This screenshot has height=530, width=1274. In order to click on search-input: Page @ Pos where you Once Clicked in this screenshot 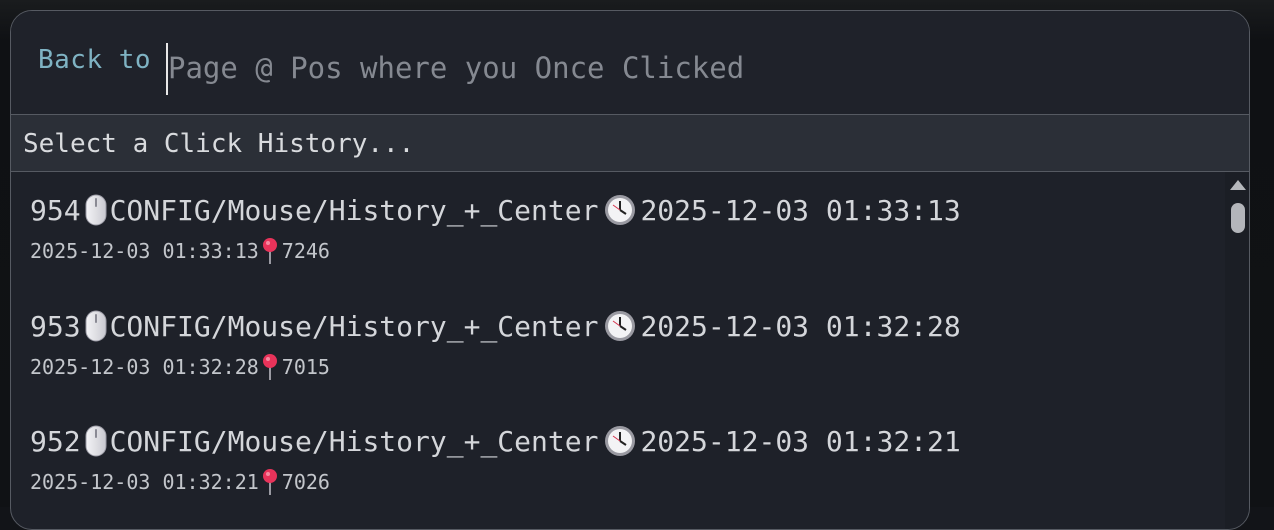, I will do `click(696, 69)`.